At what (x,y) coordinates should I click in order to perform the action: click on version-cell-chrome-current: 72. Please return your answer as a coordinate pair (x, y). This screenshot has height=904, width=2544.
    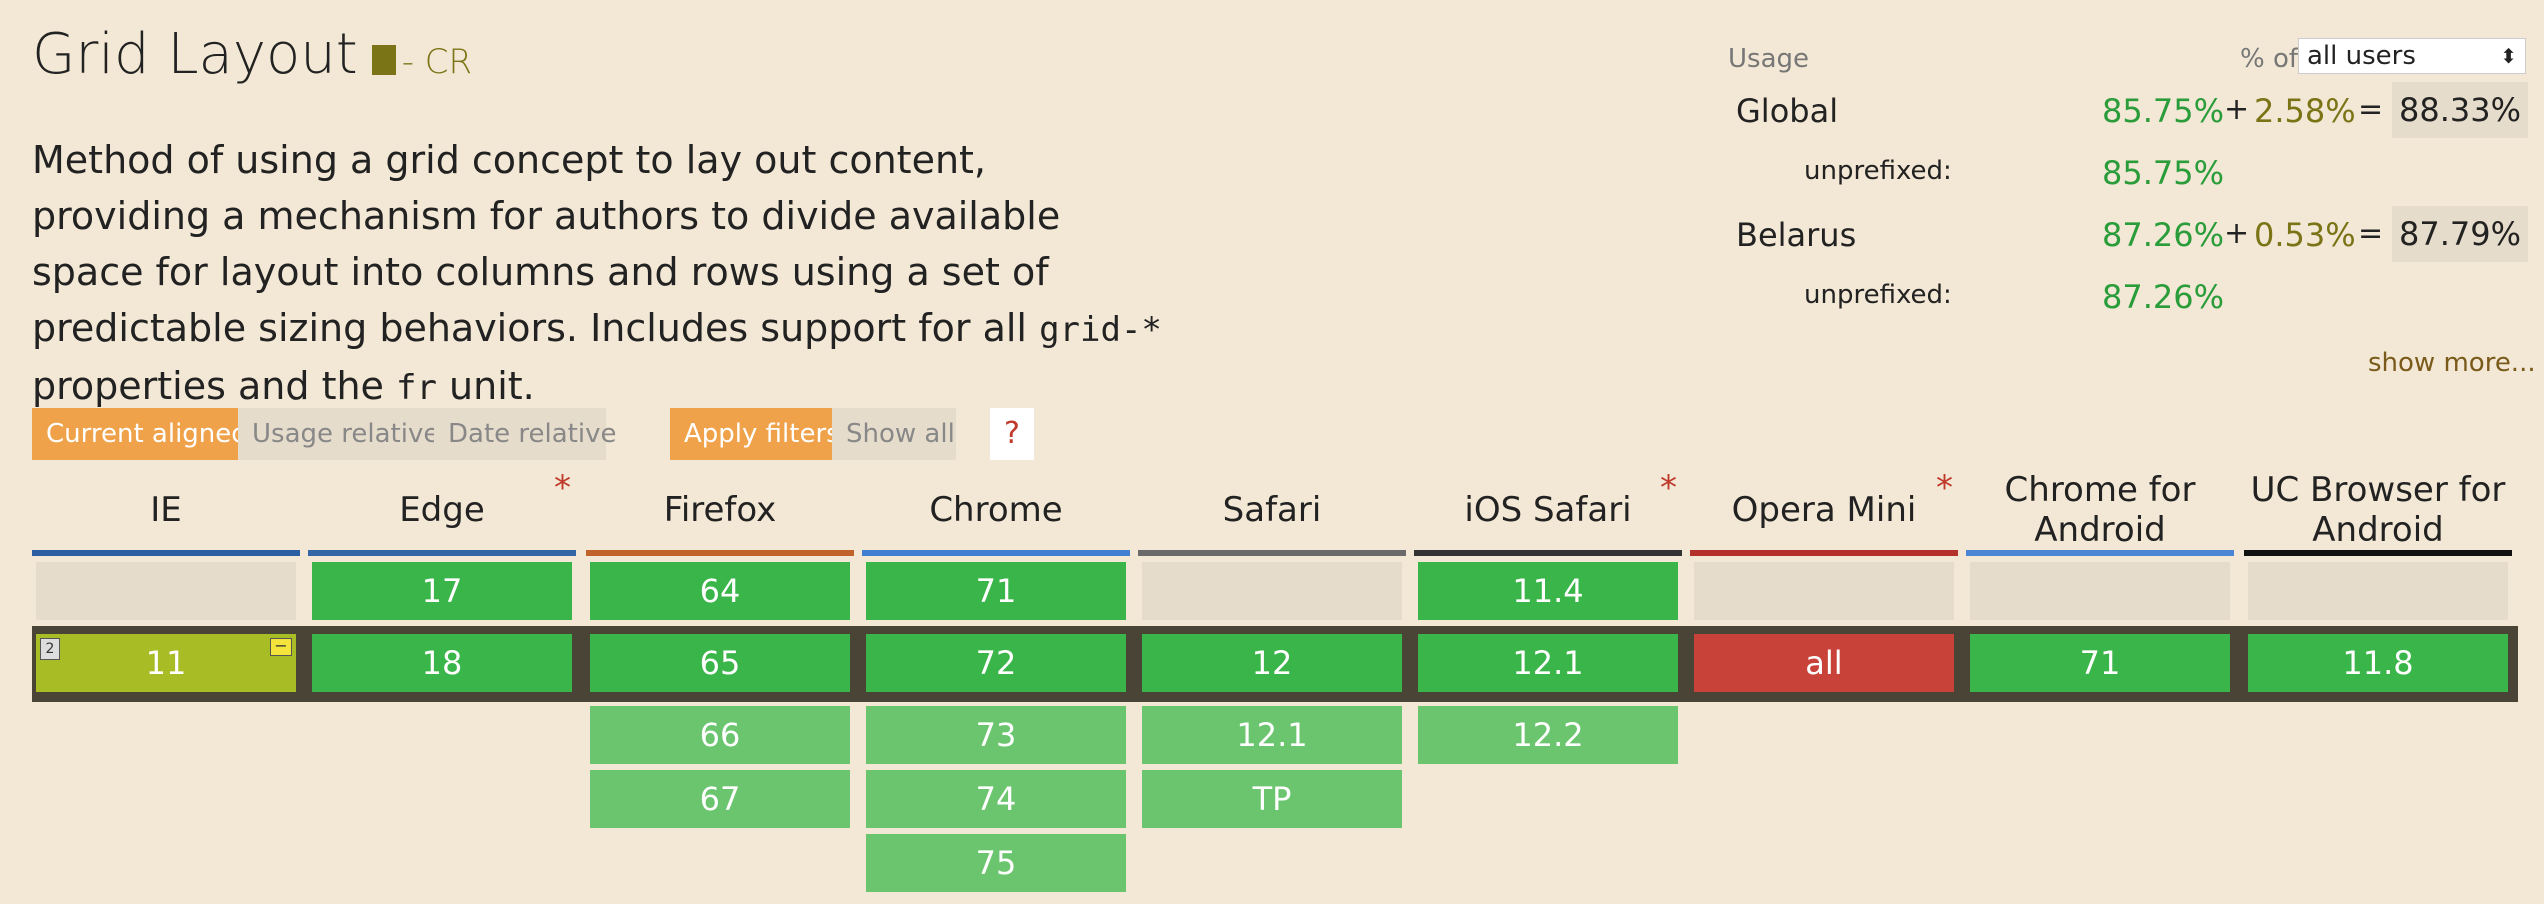
    Looking at the image, I should click on (996, 663).